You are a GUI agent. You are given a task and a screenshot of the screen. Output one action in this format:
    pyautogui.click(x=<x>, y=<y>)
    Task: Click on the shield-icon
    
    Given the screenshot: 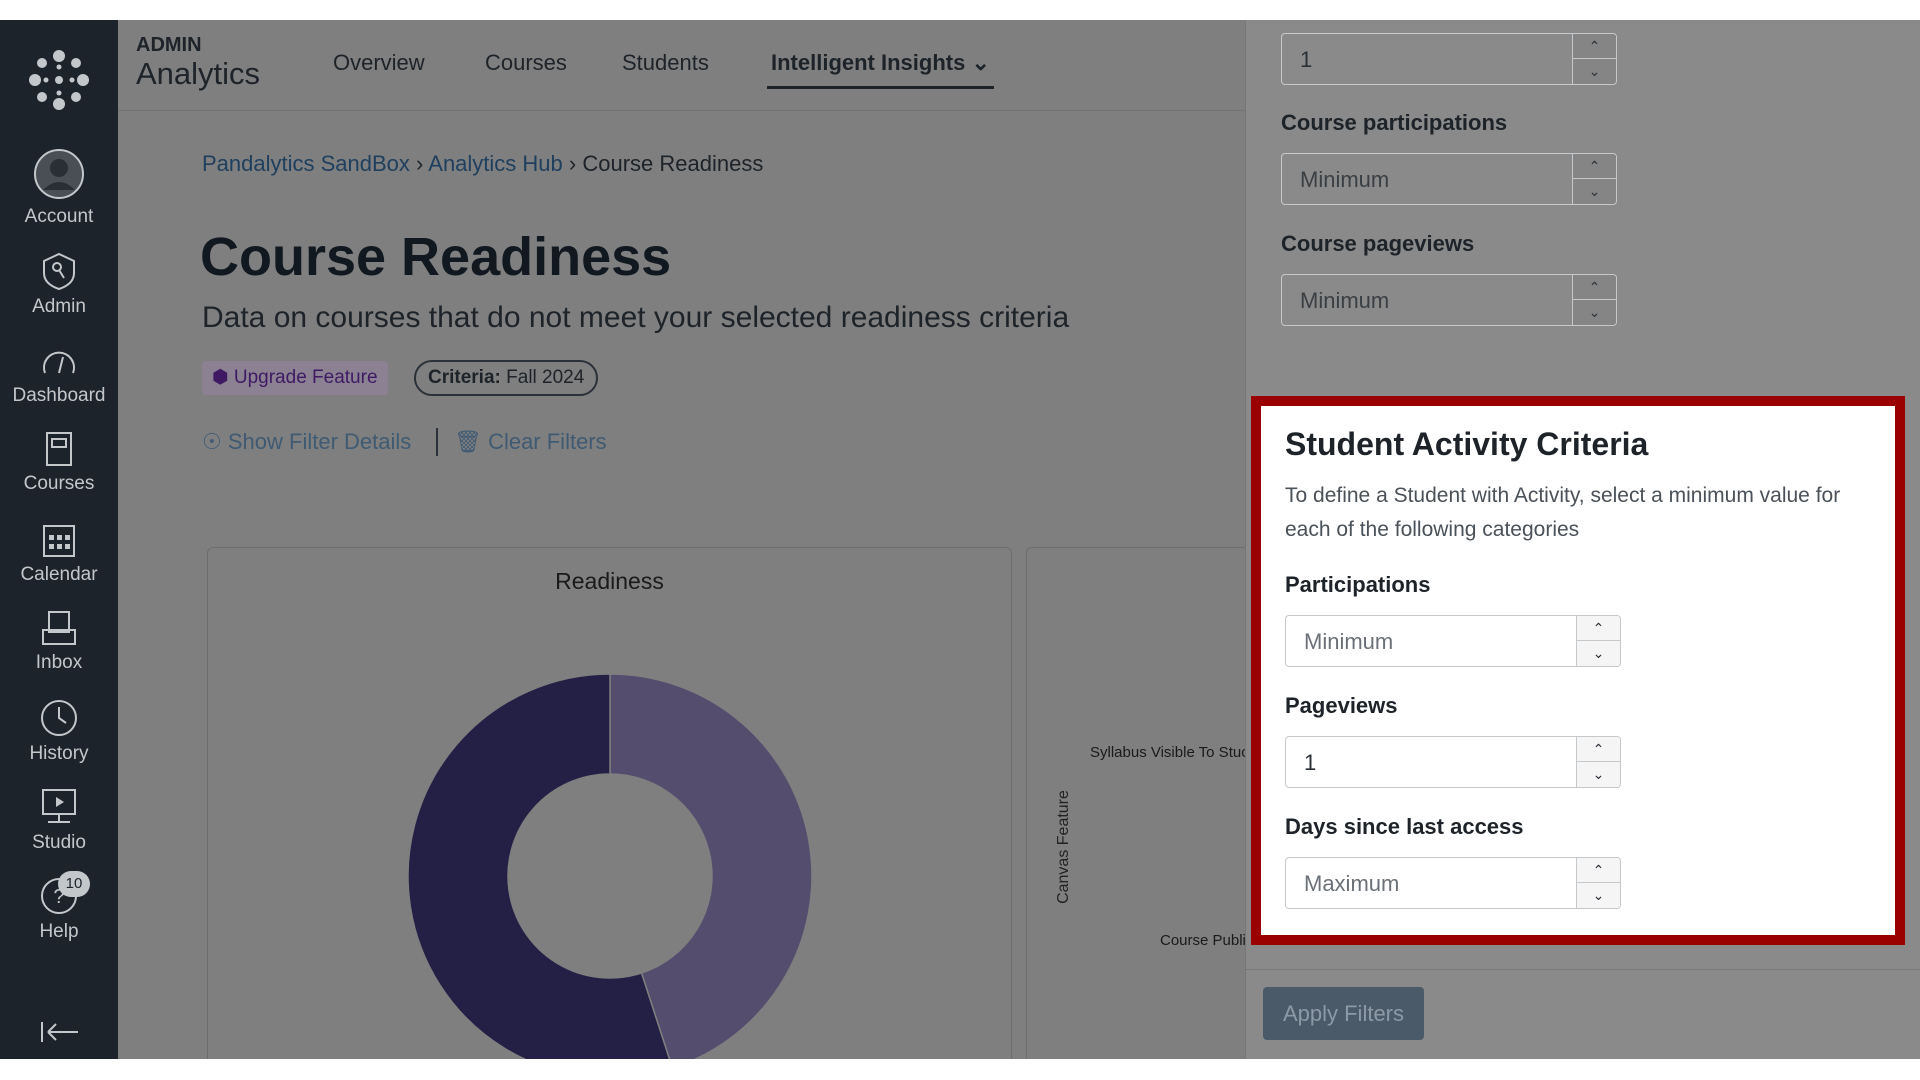 What is the action you would take?
    pyautogui.click(x=59, y=271)
    